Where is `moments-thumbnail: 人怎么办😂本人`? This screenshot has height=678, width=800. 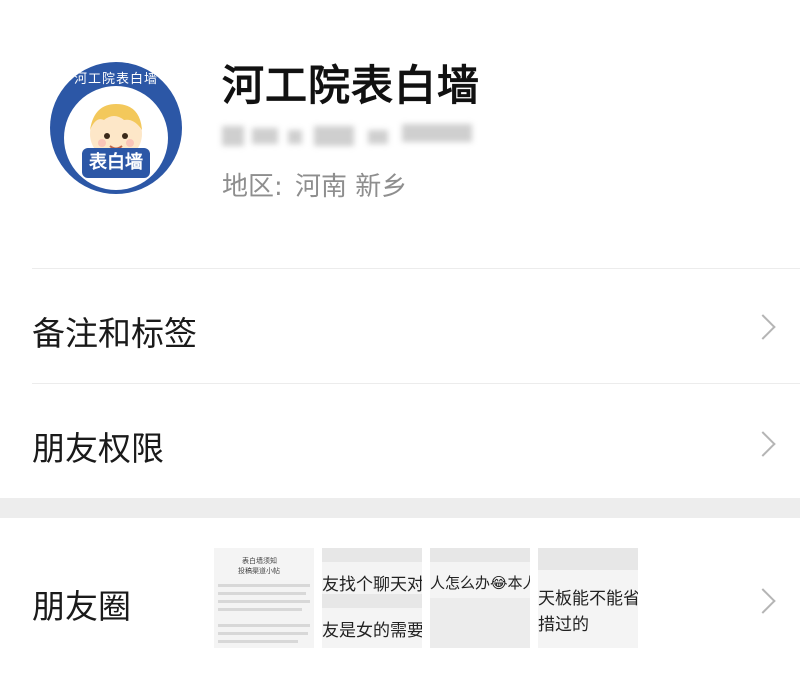
moments-thumbnail: 人怎么办😂本人 is located at coordinates (480, 598).